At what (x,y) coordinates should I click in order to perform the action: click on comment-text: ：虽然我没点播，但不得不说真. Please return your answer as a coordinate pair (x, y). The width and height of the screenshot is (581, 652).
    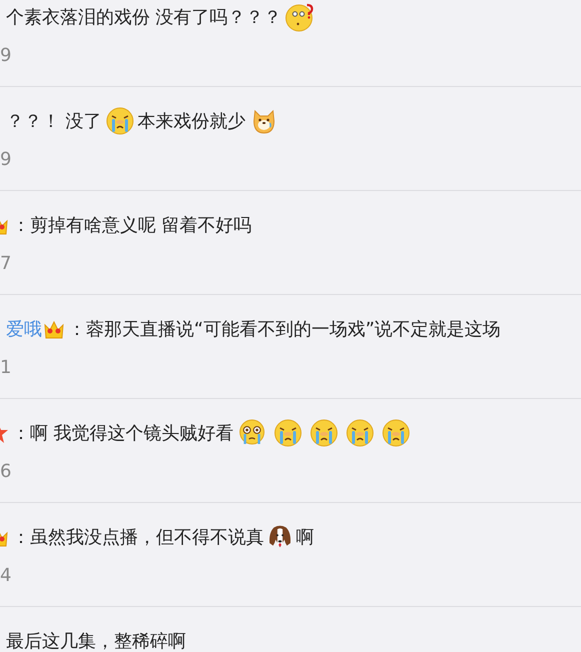
    Looking at the image, I should click on (138, 537).